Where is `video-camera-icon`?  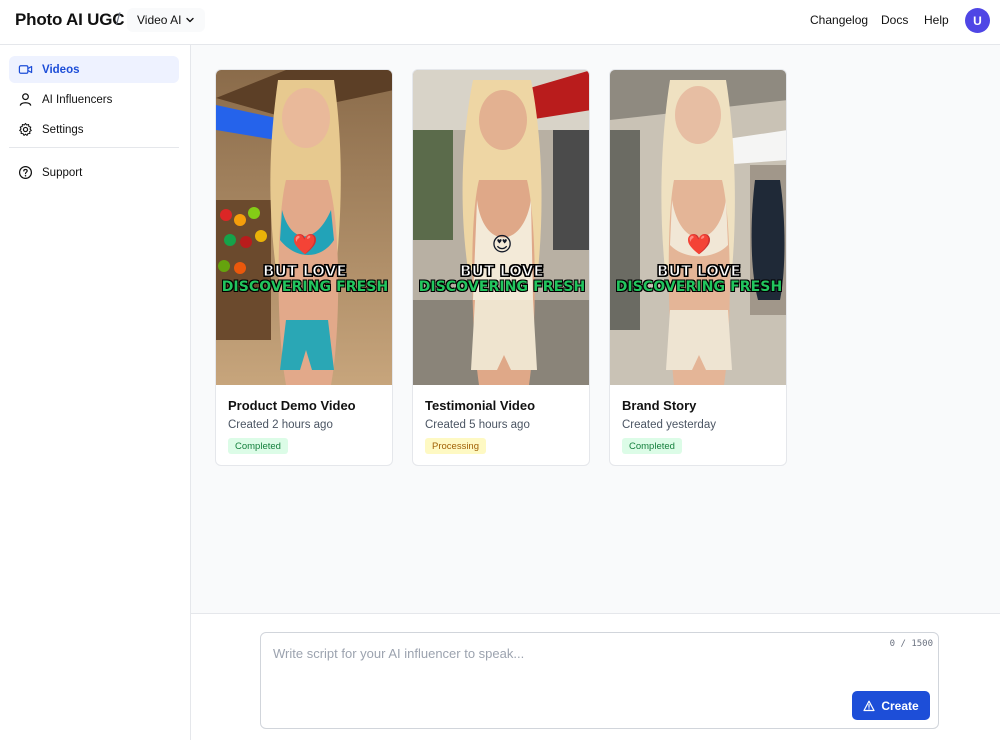 video-camera-icon is located at coordinates (25, 69).